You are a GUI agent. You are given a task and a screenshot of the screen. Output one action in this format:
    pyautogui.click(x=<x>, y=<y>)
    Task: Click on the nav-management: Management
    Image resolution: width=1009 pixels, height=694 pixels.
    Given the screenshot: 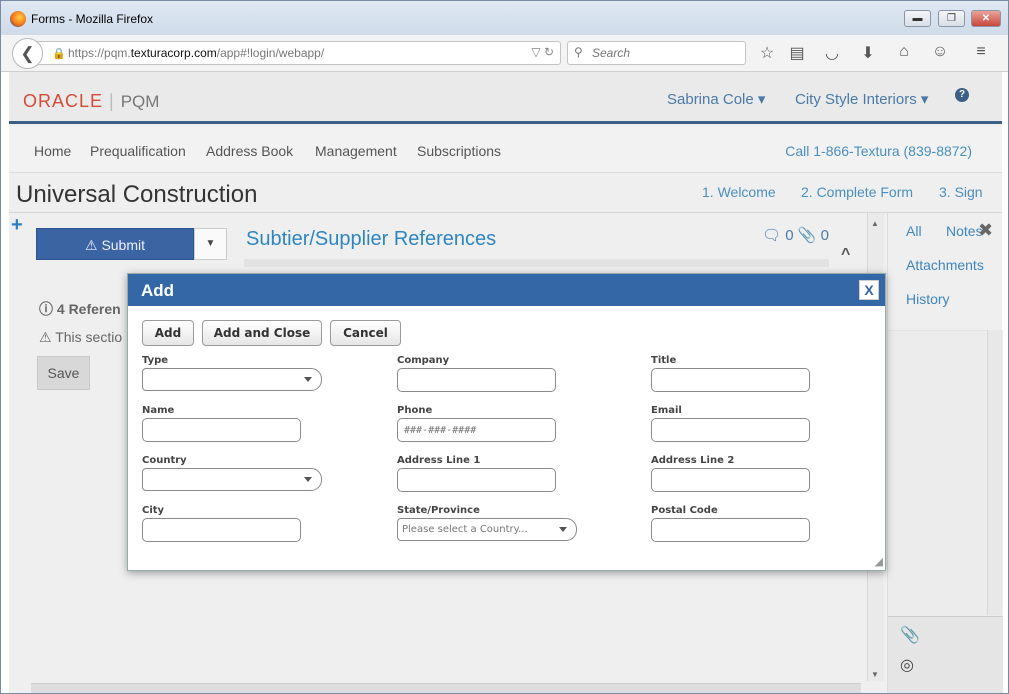 What is the action you would take?
    pyautogui.click(x=356, y=151)
    